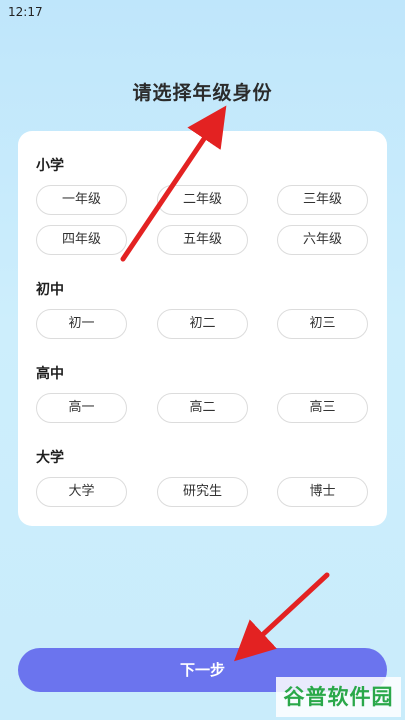  Describe the element at coordinates (25, 12) in the screenshot. I see `status-time: 12:17` at that location.